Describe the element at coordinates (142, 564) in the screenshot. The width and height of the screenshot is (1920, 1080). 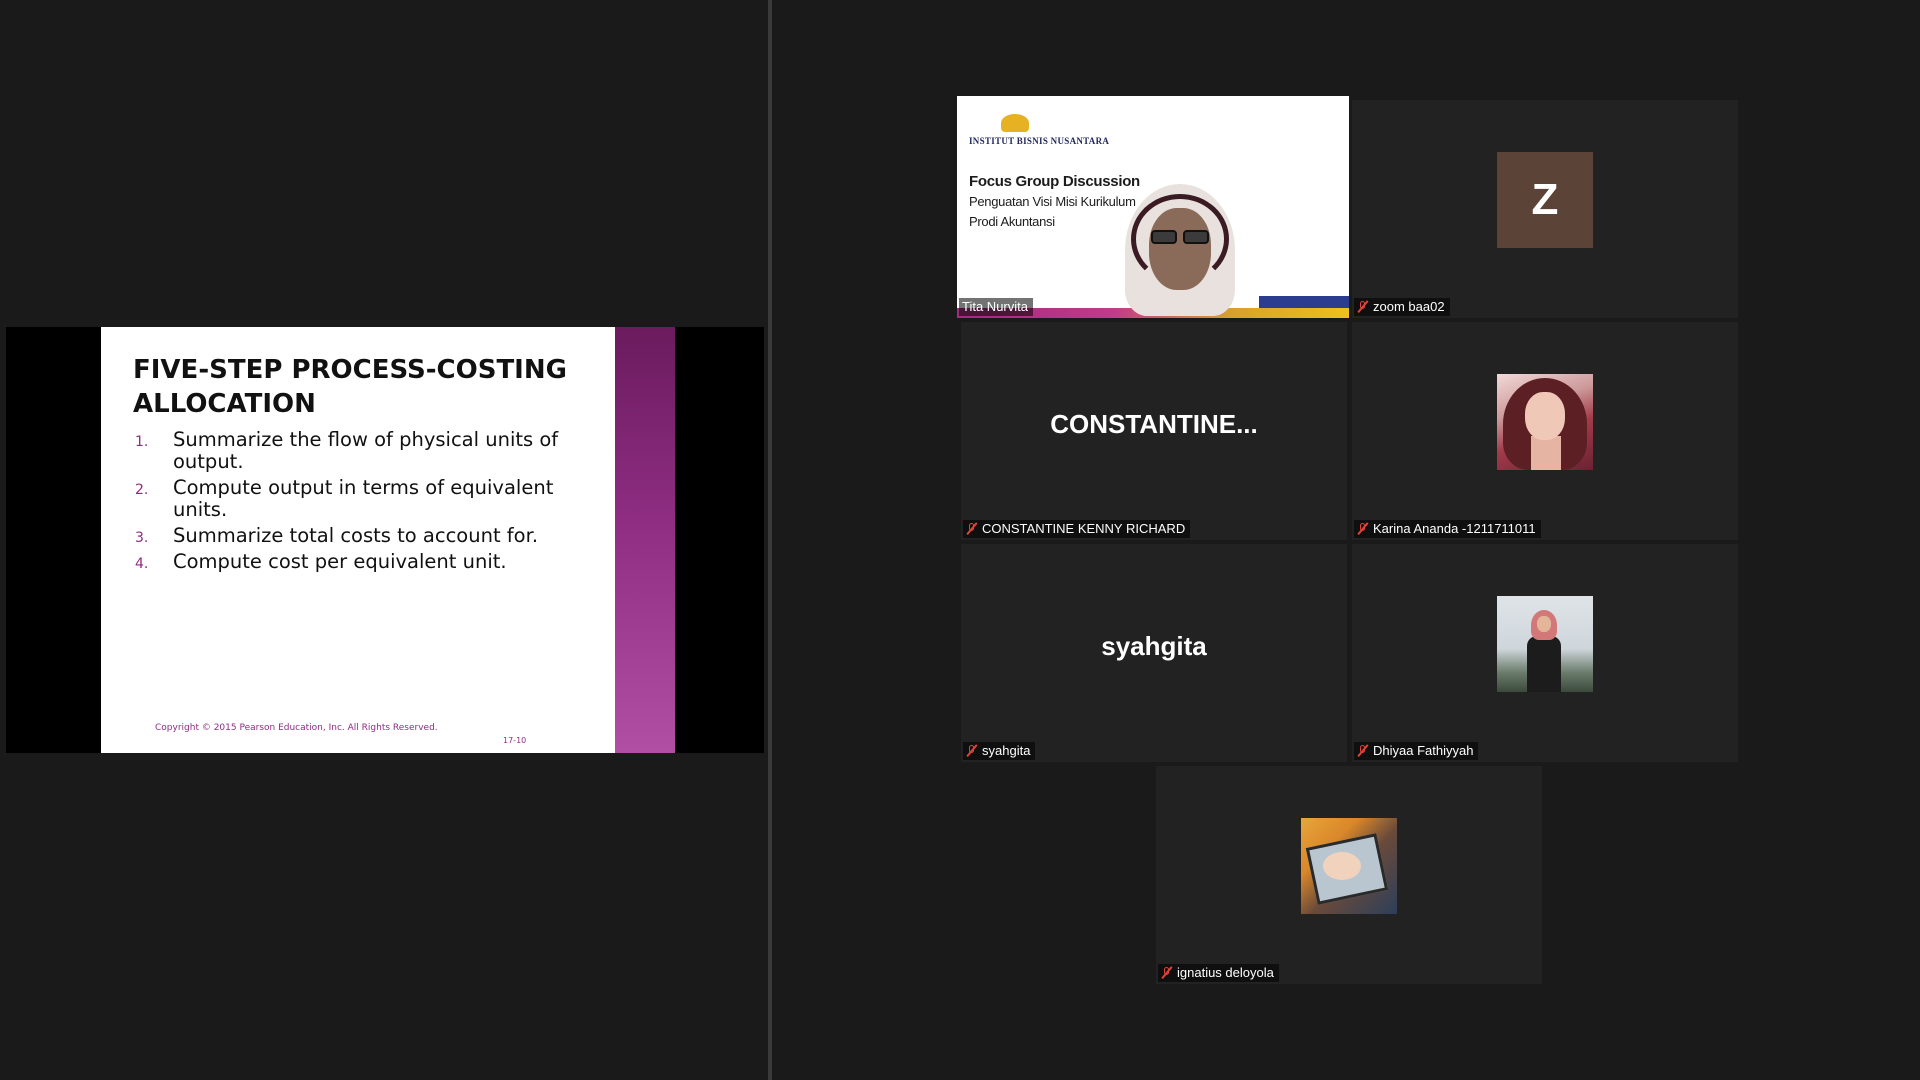
I see `bullet-number: 4.` at that location.